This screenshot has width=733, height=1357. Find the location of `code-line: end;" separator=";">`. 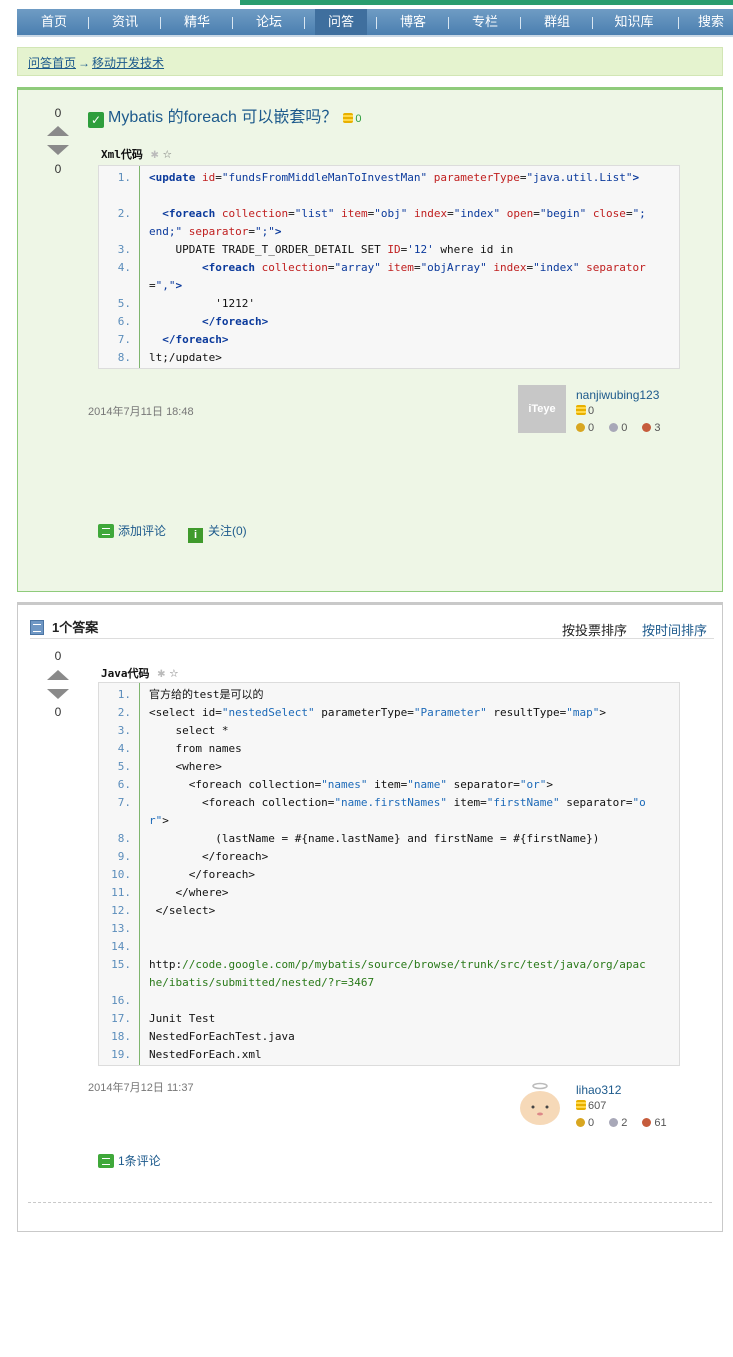

code-line: end;" separator=";"> is located at coordinates (389, 232).